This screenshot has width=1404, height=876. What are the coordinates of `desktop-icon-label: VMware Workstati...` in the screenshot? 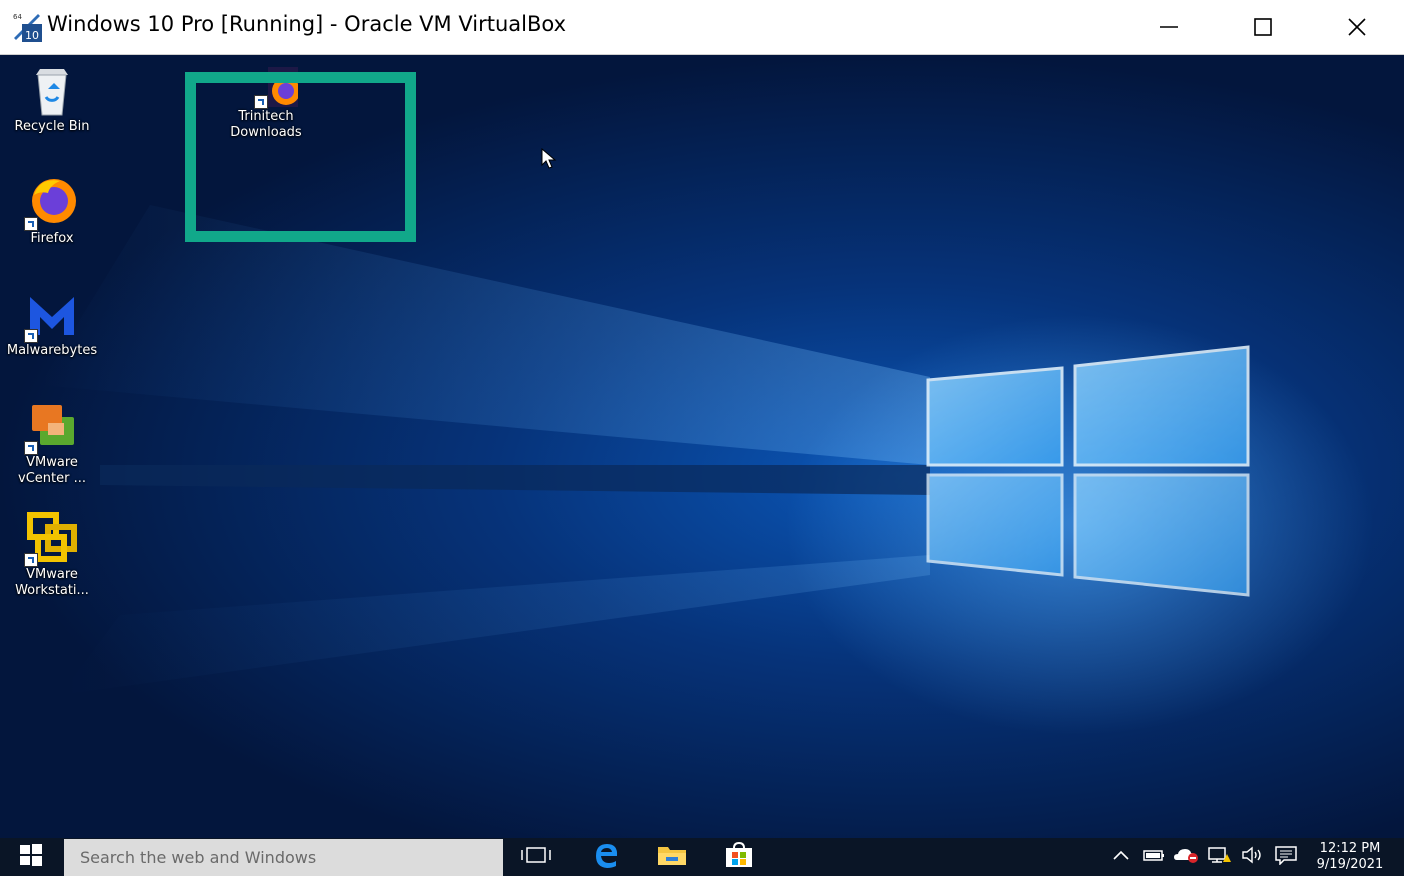 It's located at (52, 582).